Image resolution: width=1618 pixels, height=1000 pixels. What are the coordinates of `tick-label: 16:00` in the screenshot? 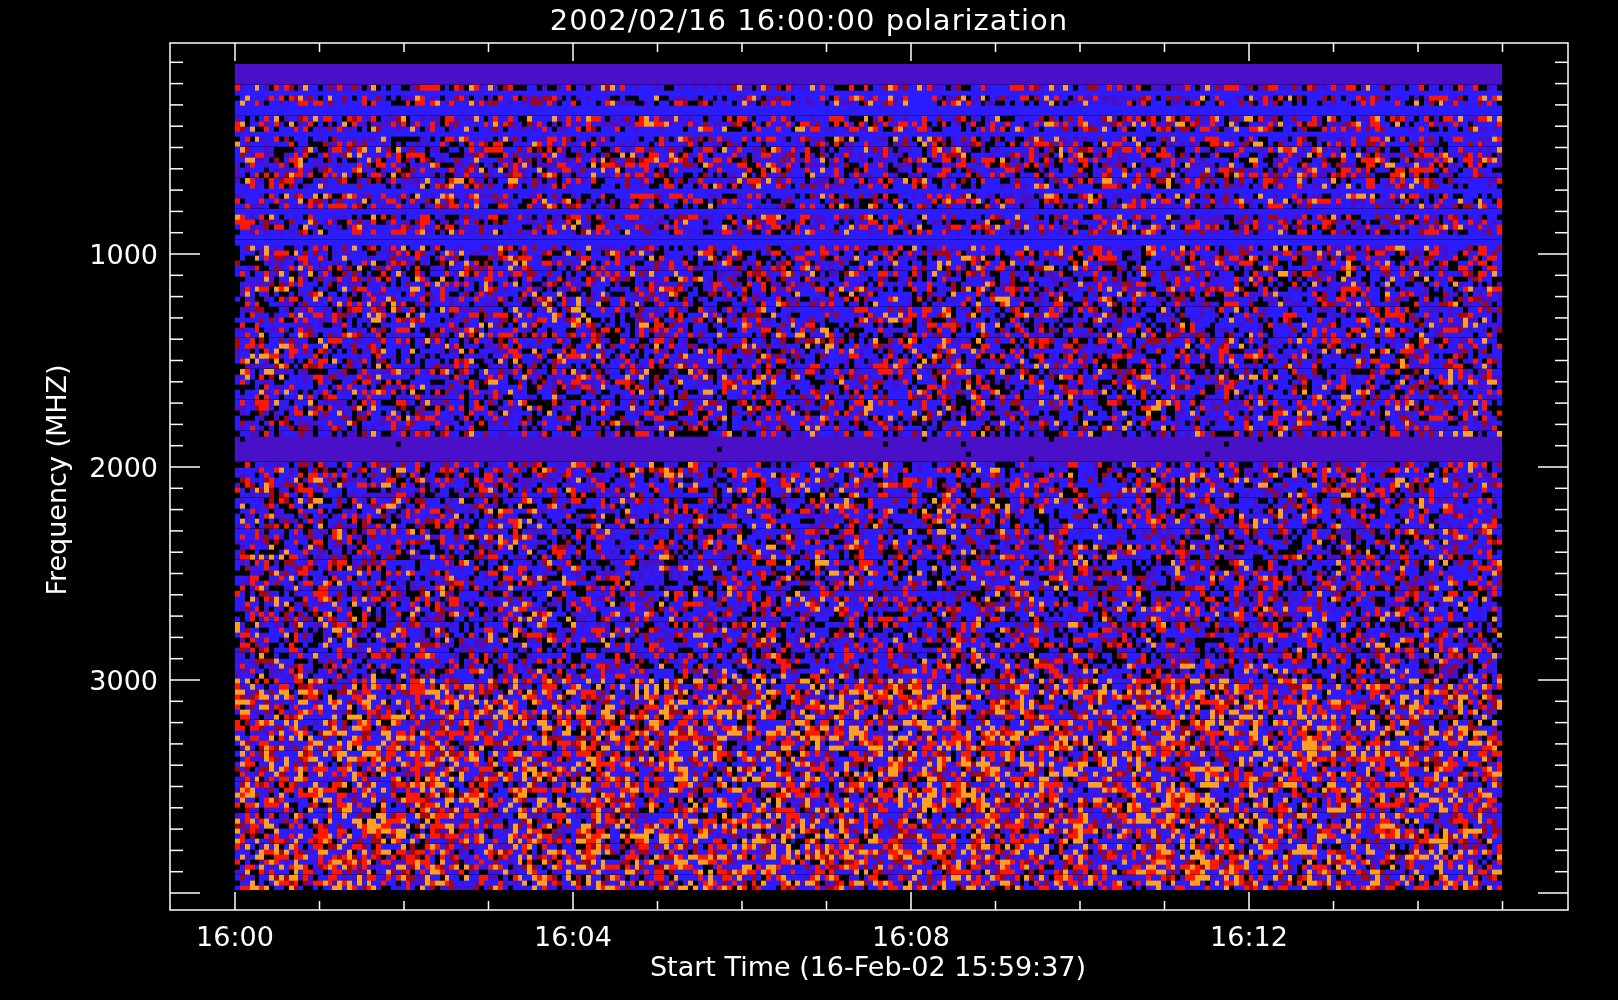 It's located at (235, 936).